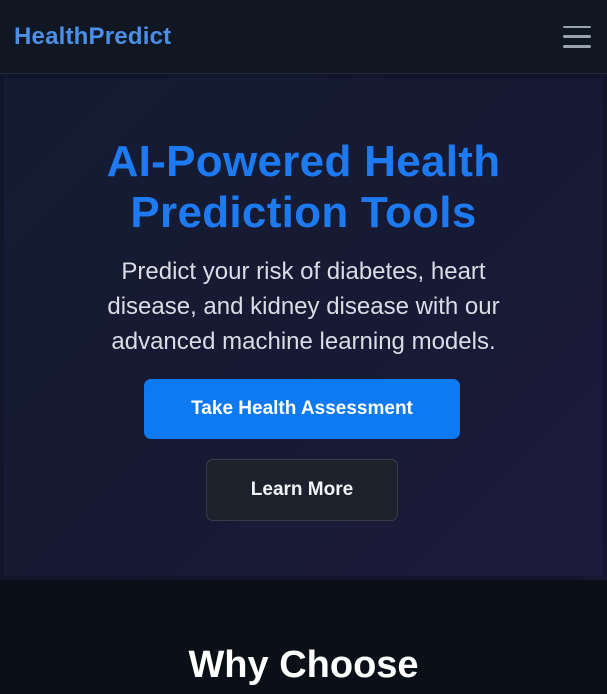 This screenshot has width=607, height=694. I want to click on hero-title-line: Prediction Tools, so click(303, 212).